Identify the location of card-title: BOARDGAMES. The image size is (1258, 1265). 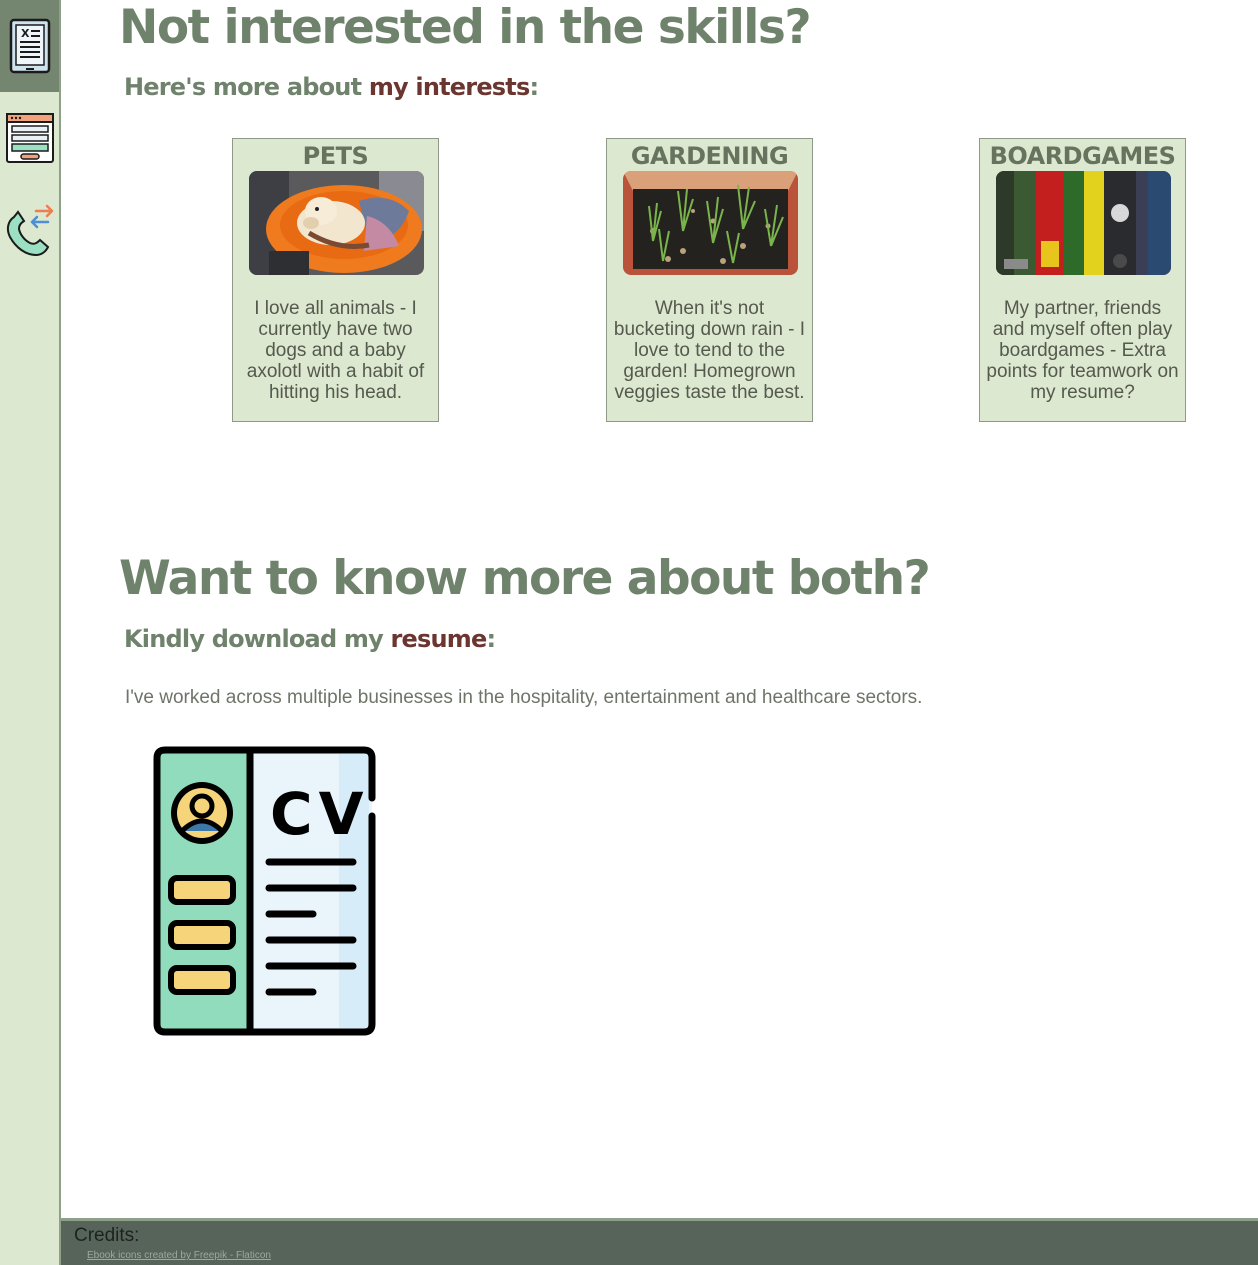
(1082, 156).